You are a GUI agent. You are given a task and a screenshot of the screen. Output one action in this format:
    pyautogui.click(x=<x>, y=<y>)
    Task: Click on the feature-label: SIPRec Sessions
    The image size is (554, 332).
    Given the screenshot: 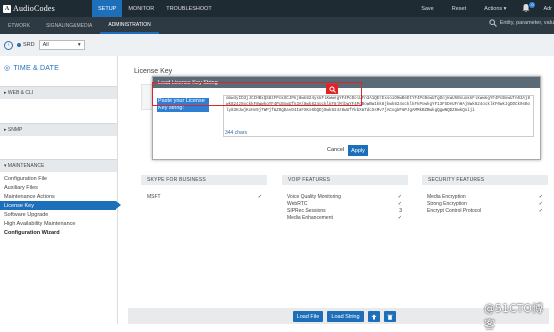 What is the action you would take?
    pyautogui.click(x=306, y=211)
    